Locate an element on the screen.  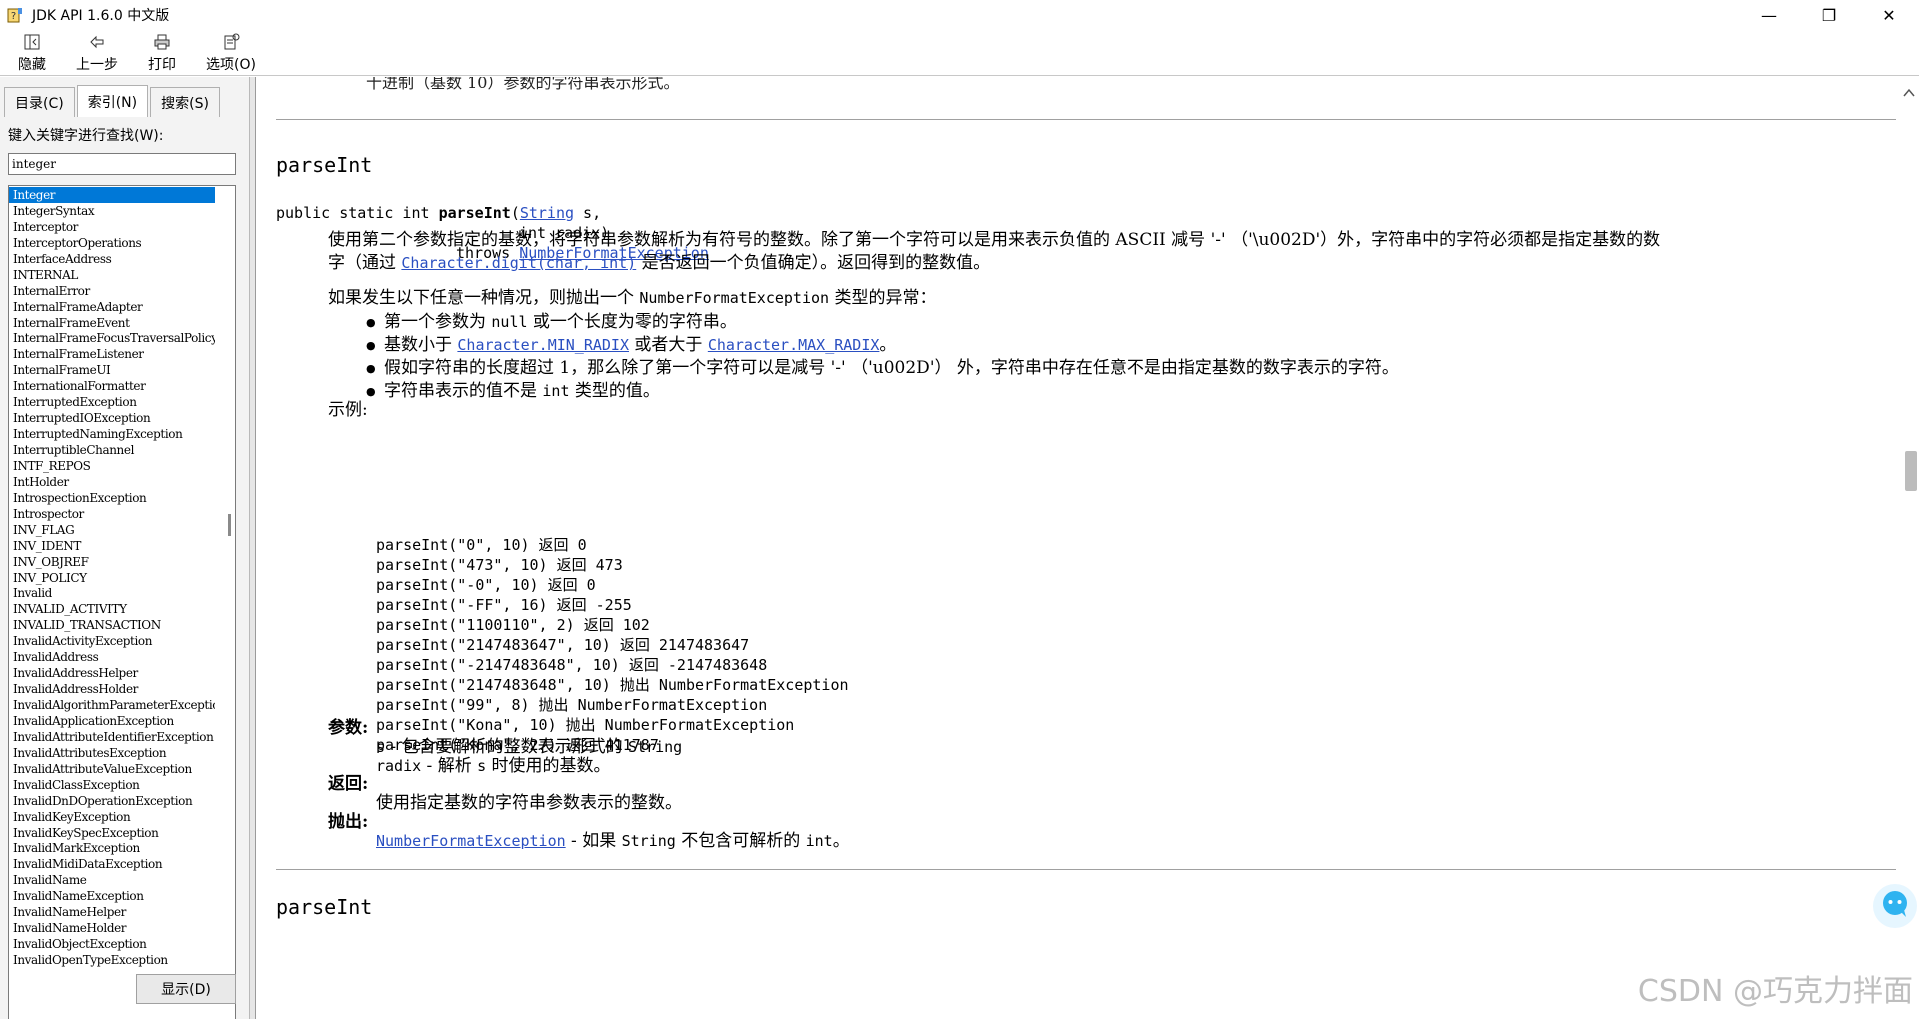
character-digit-link: Character.digit(char, int) is located at coordinates (518, 263).